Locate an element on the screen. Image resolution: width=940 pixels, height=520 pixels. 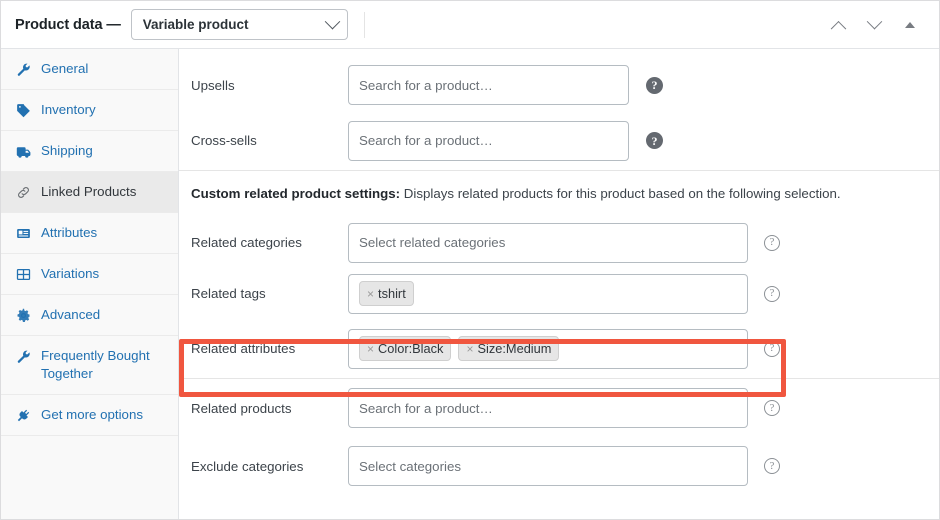
sidebar-item-advanced: Advanced is located at coordinates (89, 315).